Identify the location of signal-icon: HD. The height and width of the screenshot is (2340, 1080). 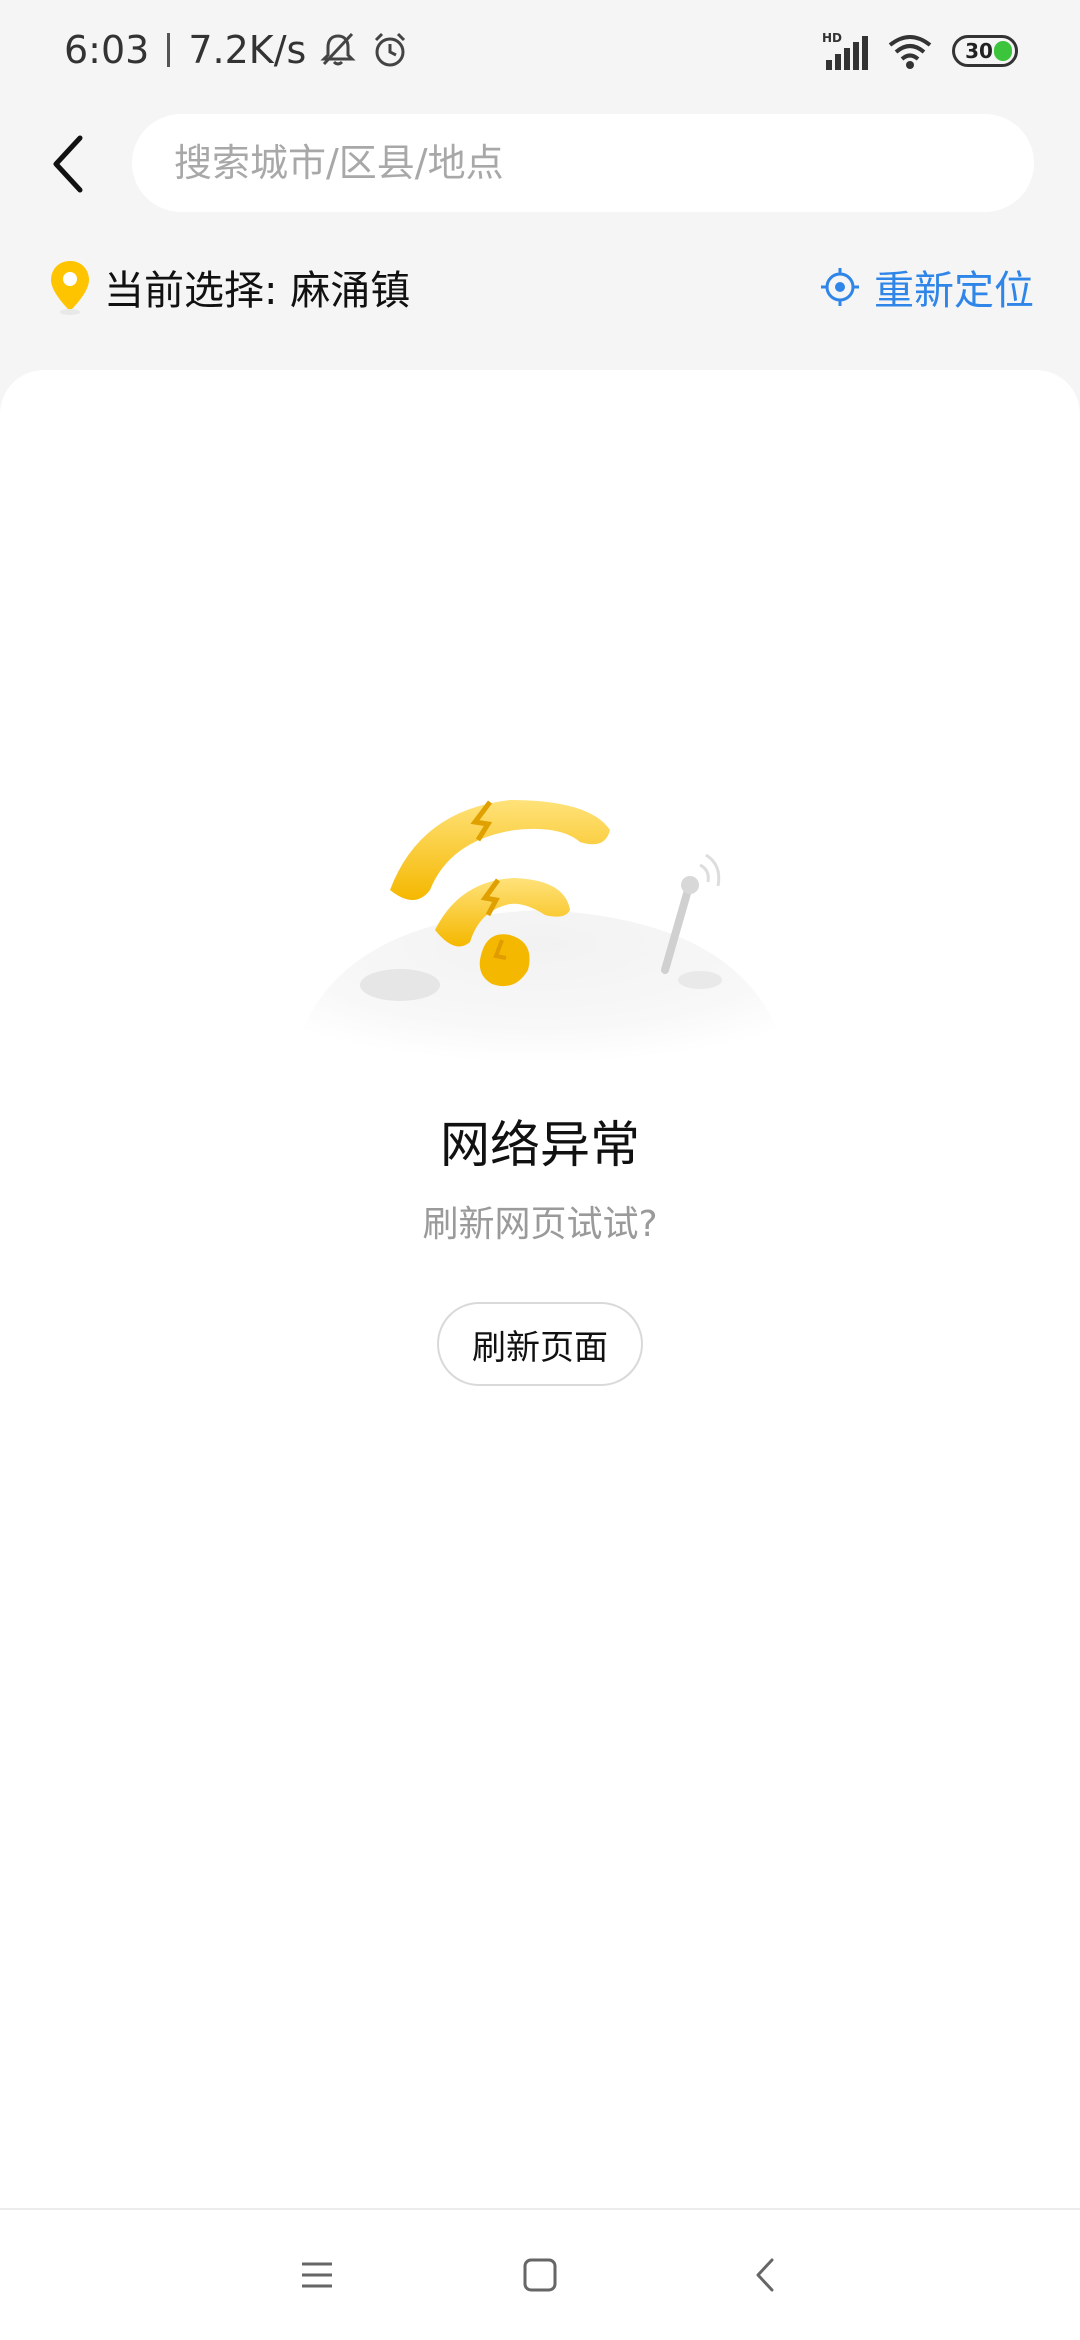
(845, 50).